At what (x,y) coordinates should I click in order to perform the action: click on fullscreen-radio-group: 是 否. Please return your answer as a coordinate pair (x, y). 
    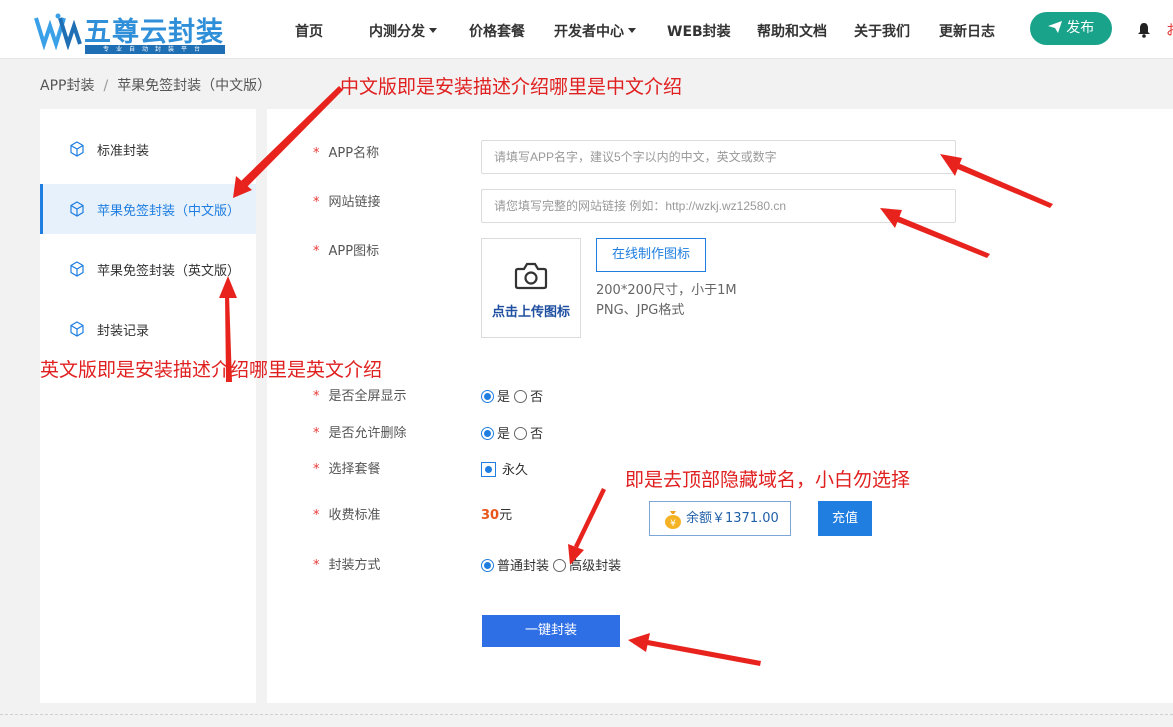
    Looking at the image, I should click on (512, 395).